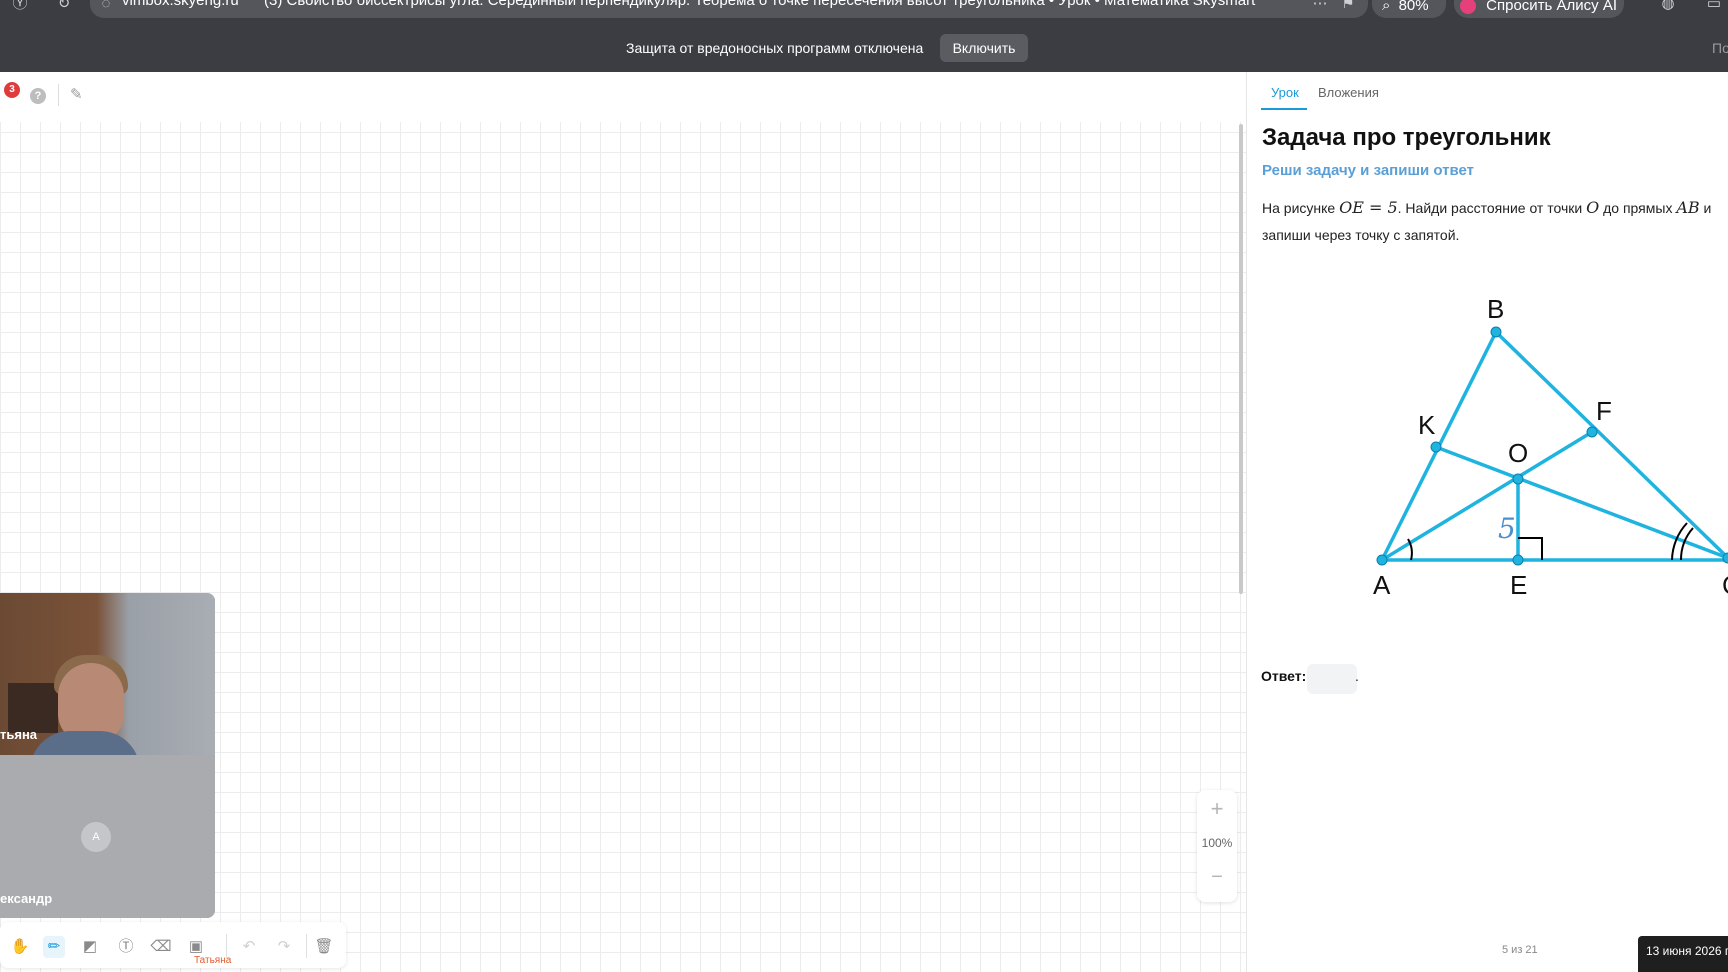 The height and width of the screenshot is (972, 1728). I want to click on url-host: vimbox.skyeng.ru, so click(180, 4).